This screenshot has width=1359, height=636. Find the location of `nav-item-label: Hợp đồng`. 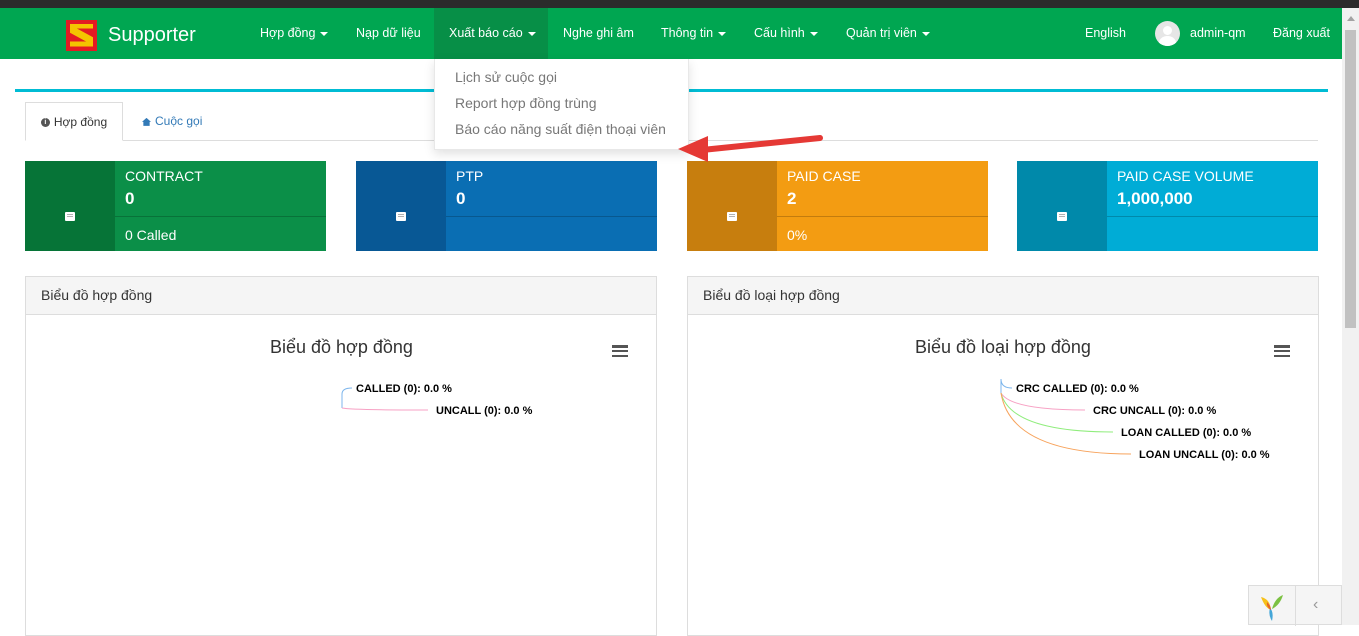

nav-item-label: Hợp đồng is located at coordinates (288, 33).